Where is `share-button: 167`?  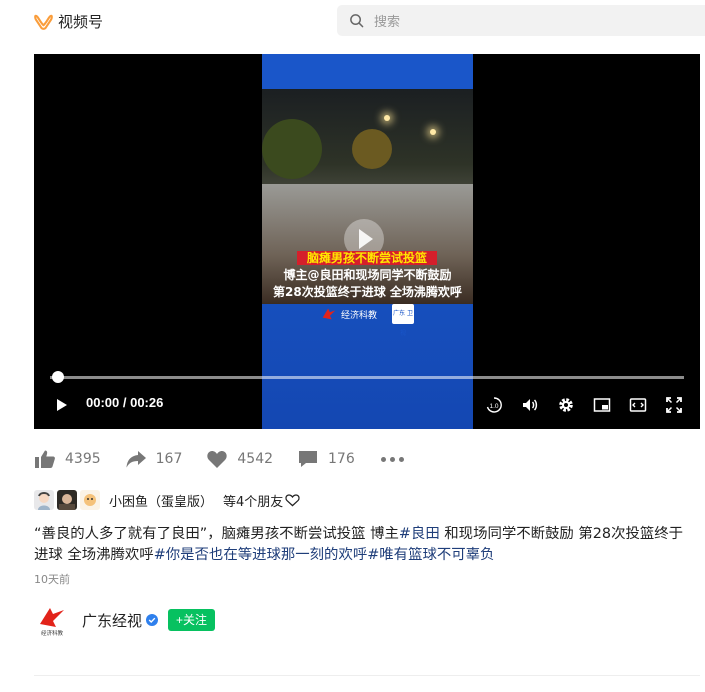
share-button: 167 is located at coordinates (154, 459).